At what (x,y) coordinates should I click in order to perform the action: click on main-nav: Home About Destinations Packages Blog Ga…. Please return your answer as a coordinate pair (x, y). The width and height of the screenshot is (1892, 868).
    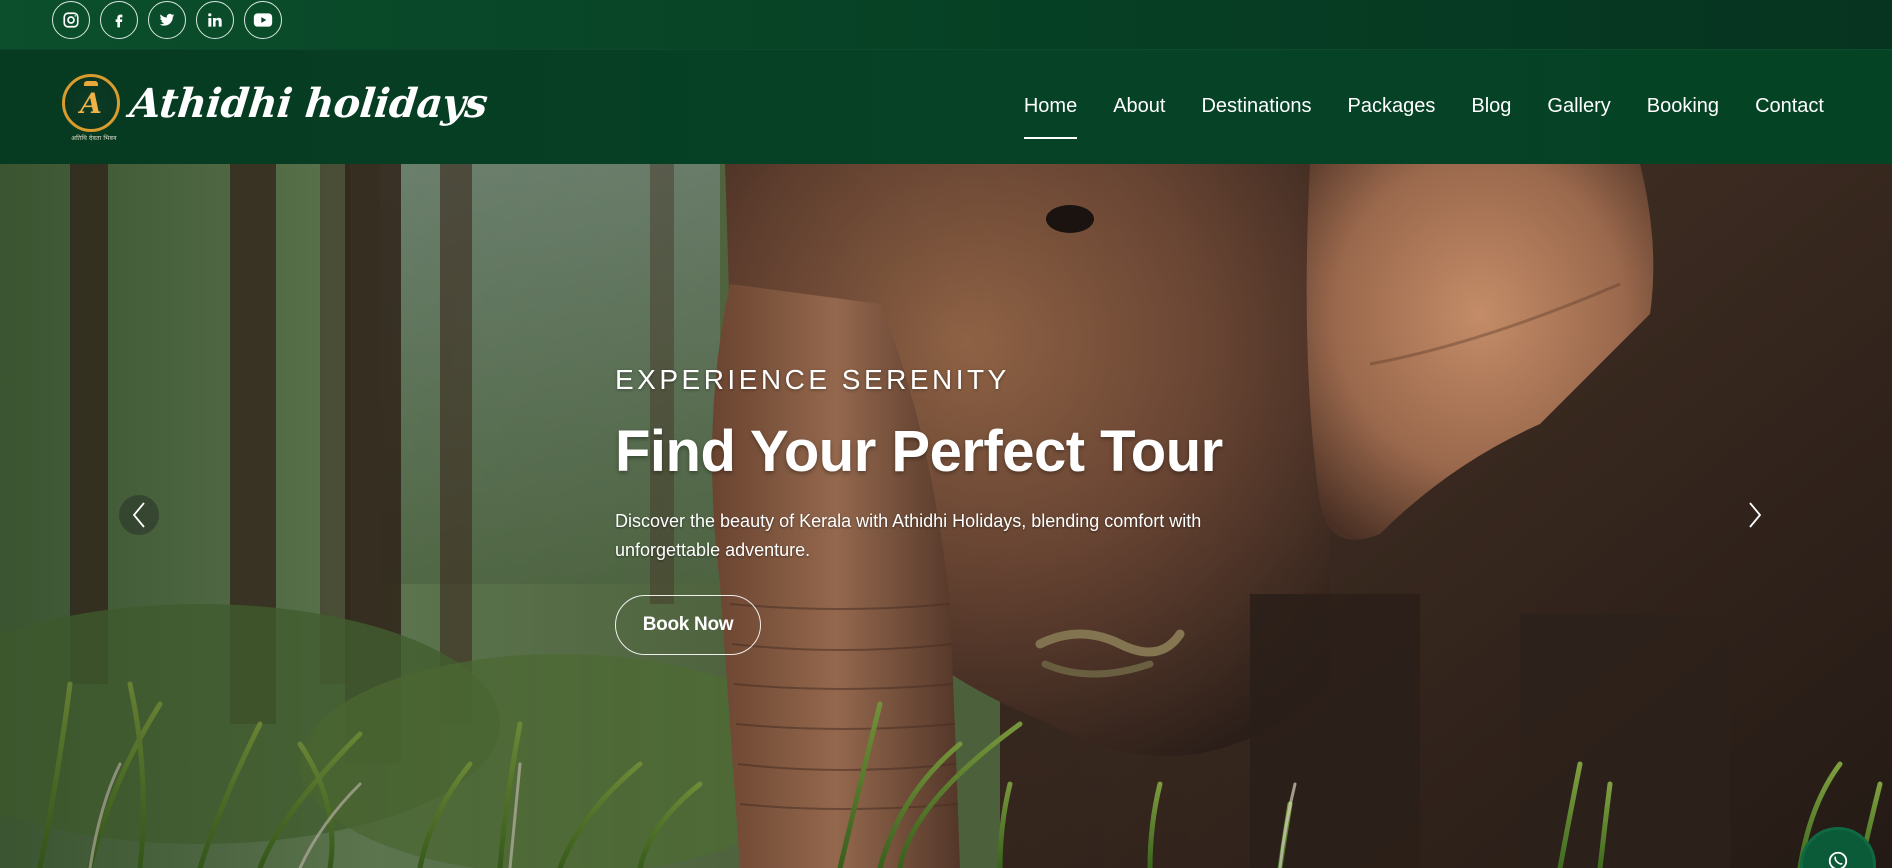
    Looking at the image, I should click on (1423, 117).